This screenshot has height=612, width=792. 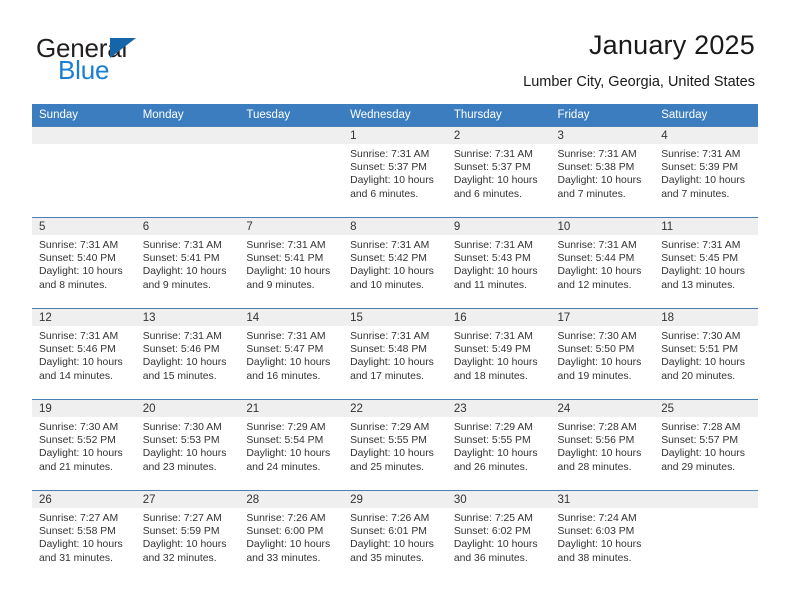 I want to click on sunset-text: Sunset: 5:45 PM, so click(x=700, y=259).